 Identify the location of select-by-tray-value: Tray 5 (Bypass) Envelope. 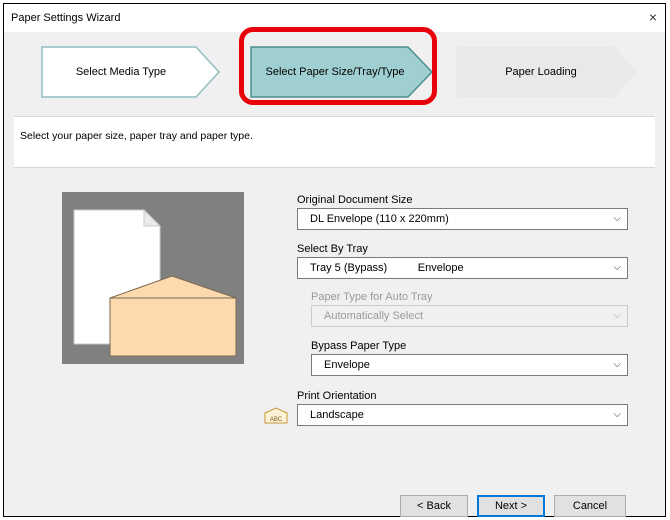
(387, 268).